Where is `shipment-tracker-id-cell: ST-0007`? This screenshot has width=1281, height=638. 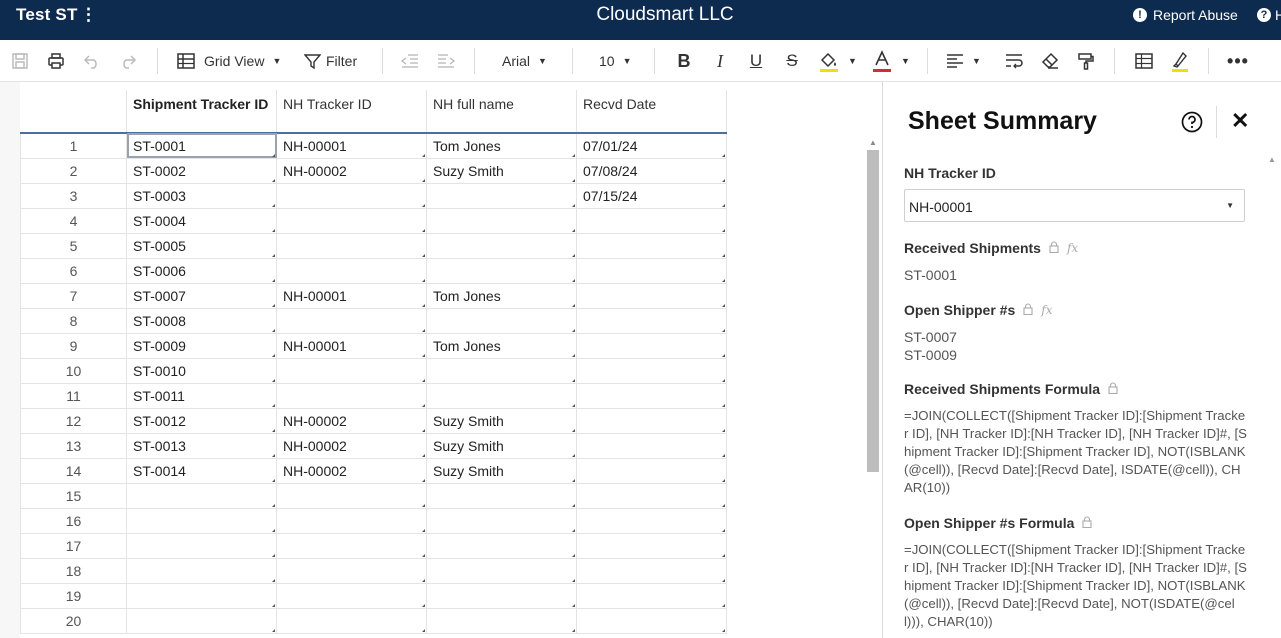
shipment-tracker-id-cell: ST-0007 is located at coordinates (201, 295).